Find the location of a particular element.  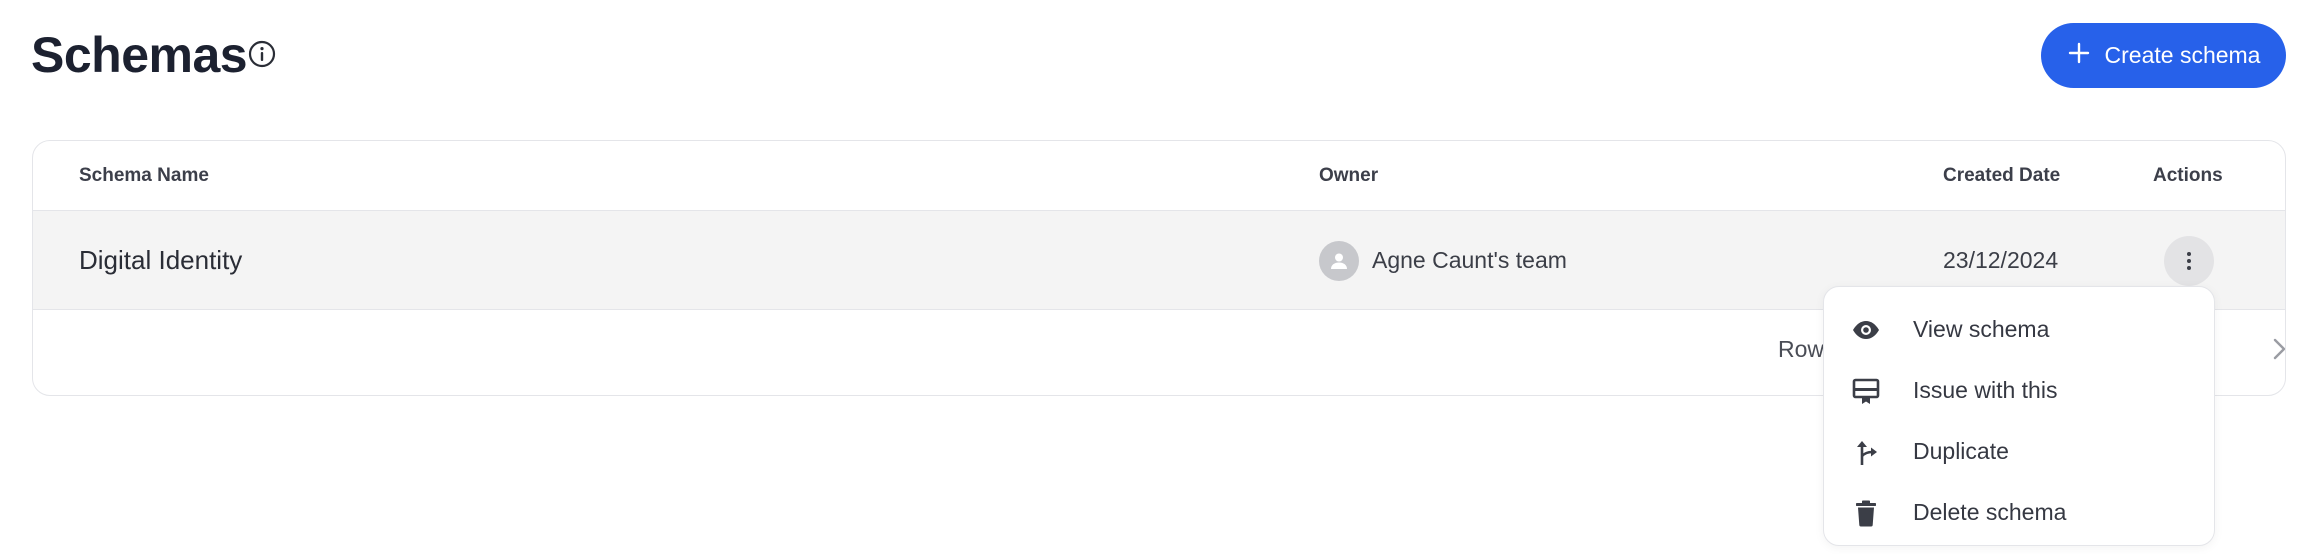

menu-item-issue-with-this: Issue with this is located at coordinates (2019, 390).